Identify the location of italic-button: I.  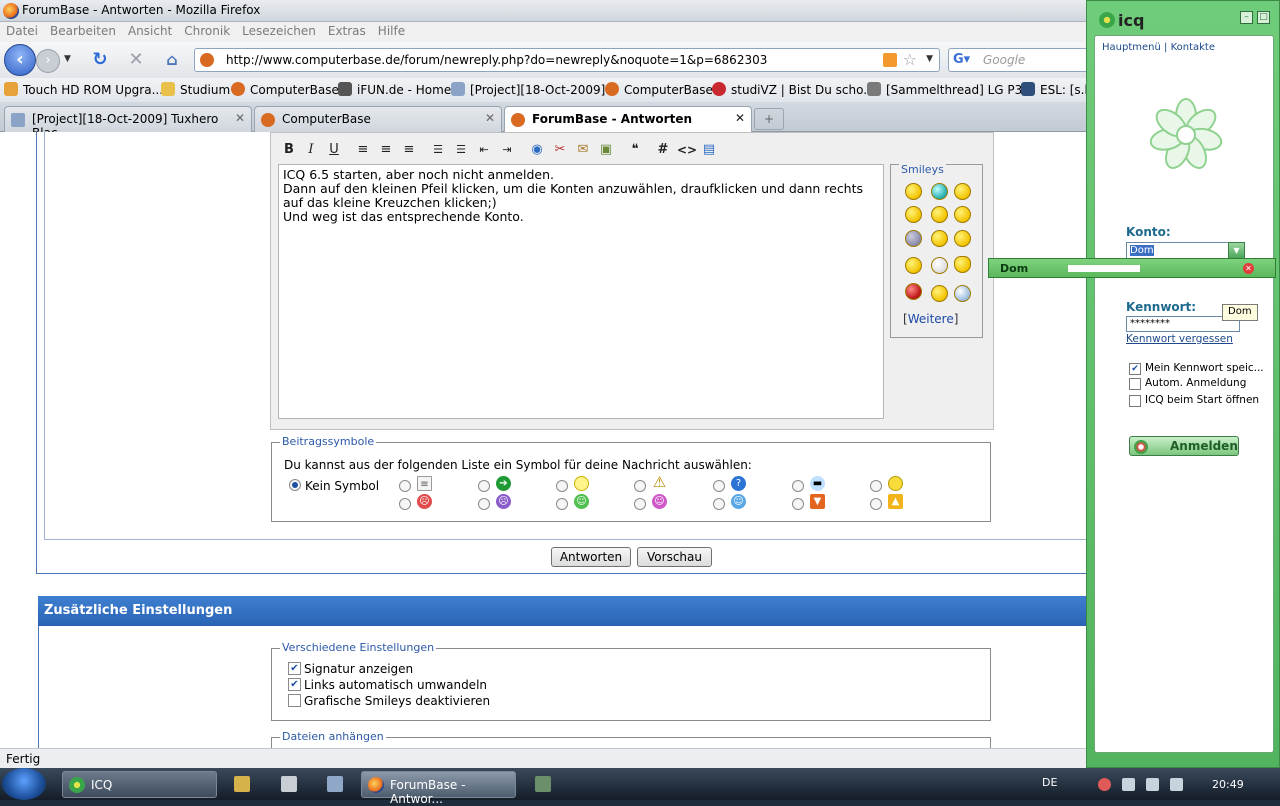
(311, 150).